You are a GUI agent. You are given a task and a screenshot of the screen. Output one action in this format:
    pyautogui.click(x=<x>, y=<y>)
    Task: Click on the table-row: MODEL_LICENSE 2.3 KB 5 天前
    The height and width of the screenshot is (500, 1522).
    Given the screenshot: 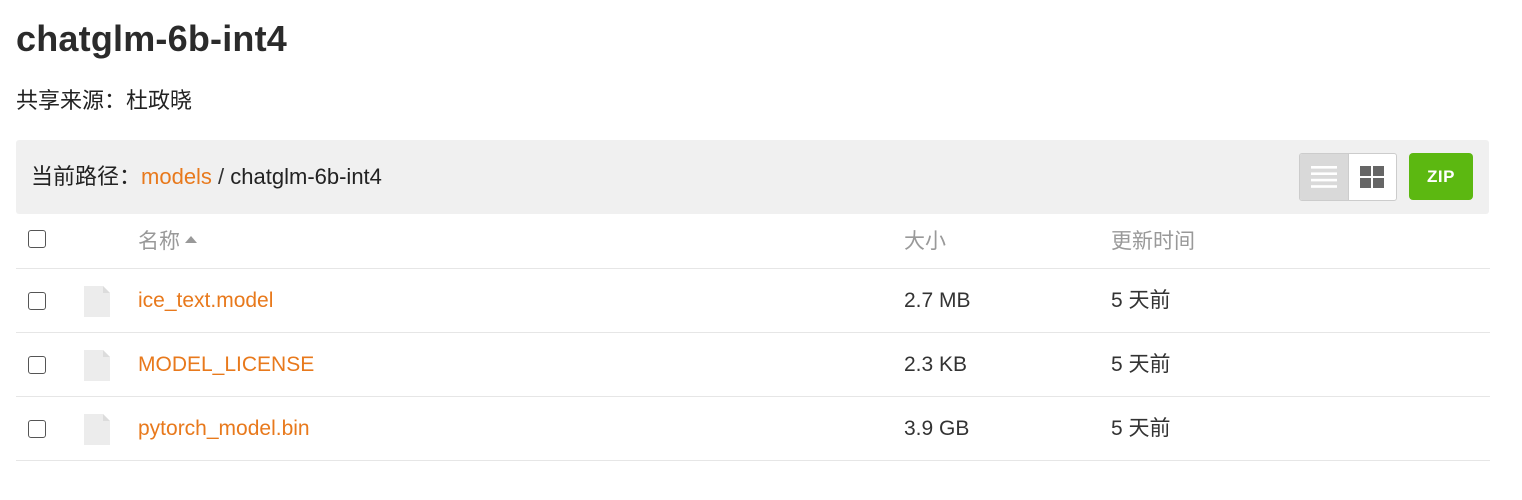 What is the action you would take?
    pyautogui.click(x=753, y=365)
    